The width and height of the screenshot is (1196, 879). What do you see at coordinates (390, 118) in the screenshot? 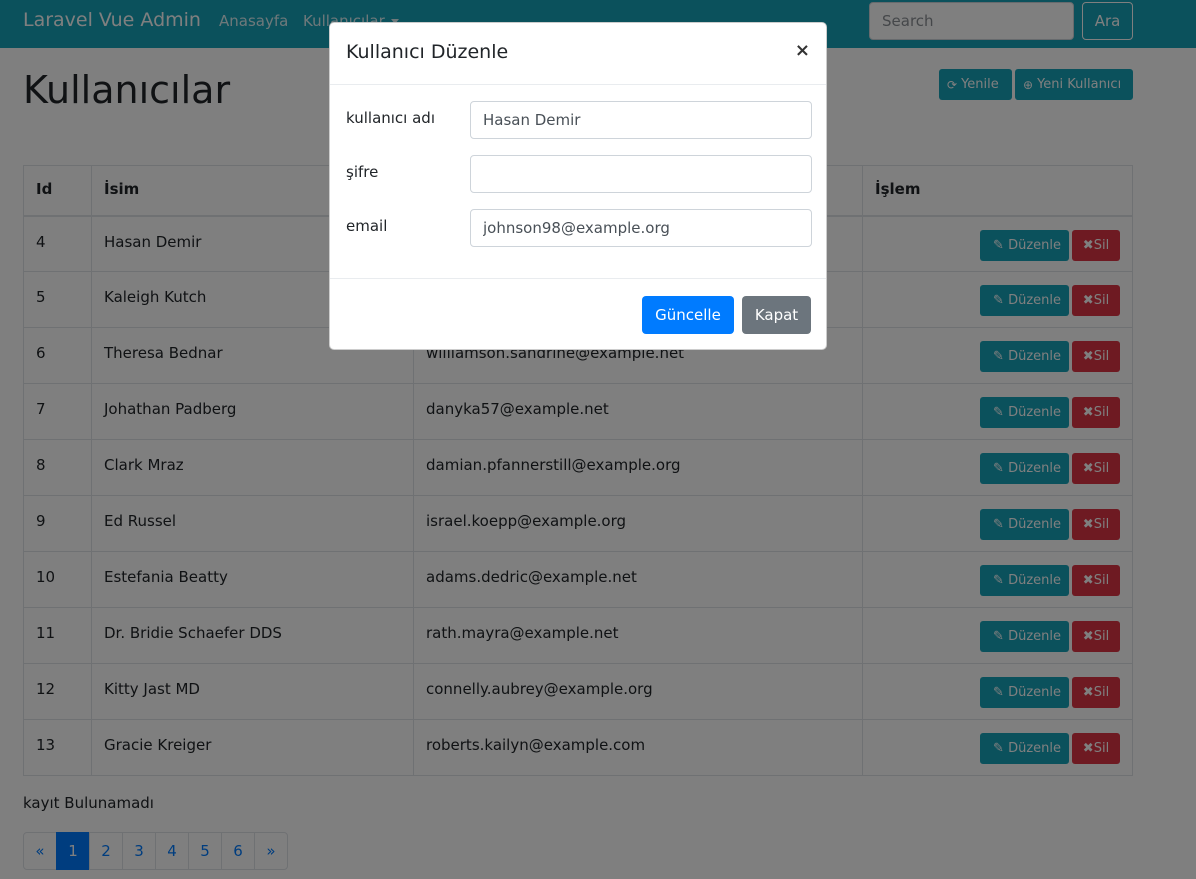
I see `username-label: kullanıcı adı` at bounding box center [390, 118].